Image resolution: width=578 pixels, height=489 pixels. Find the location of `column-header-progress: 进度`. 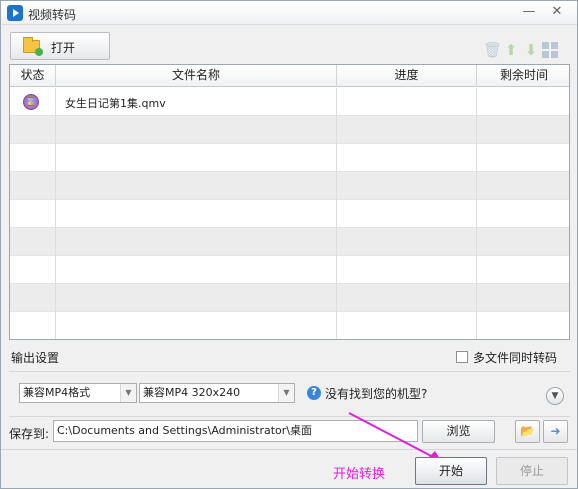

column-header-progress: 进度 is located at coordinates (407, 76).